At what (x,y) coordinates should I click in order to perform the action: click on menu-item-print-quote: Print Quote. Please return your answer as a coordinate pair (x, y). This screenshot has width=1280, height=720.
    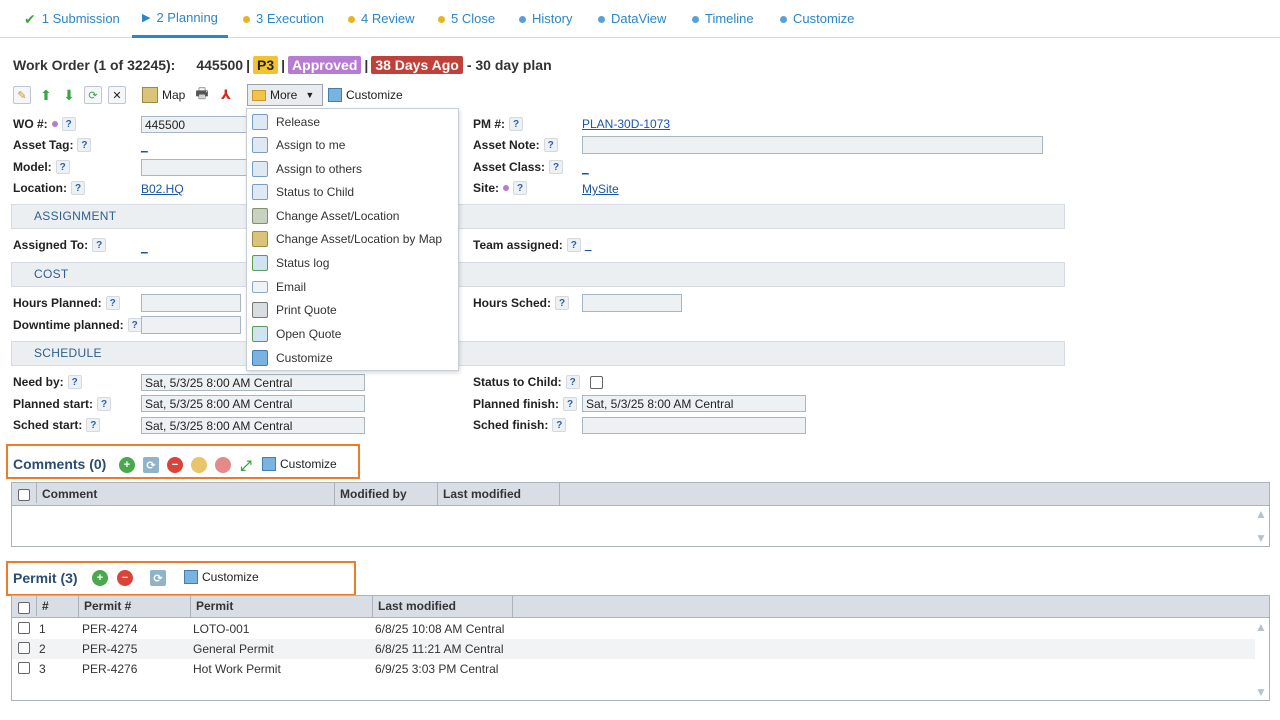
    Looking at the image, I should click on (352, 309).